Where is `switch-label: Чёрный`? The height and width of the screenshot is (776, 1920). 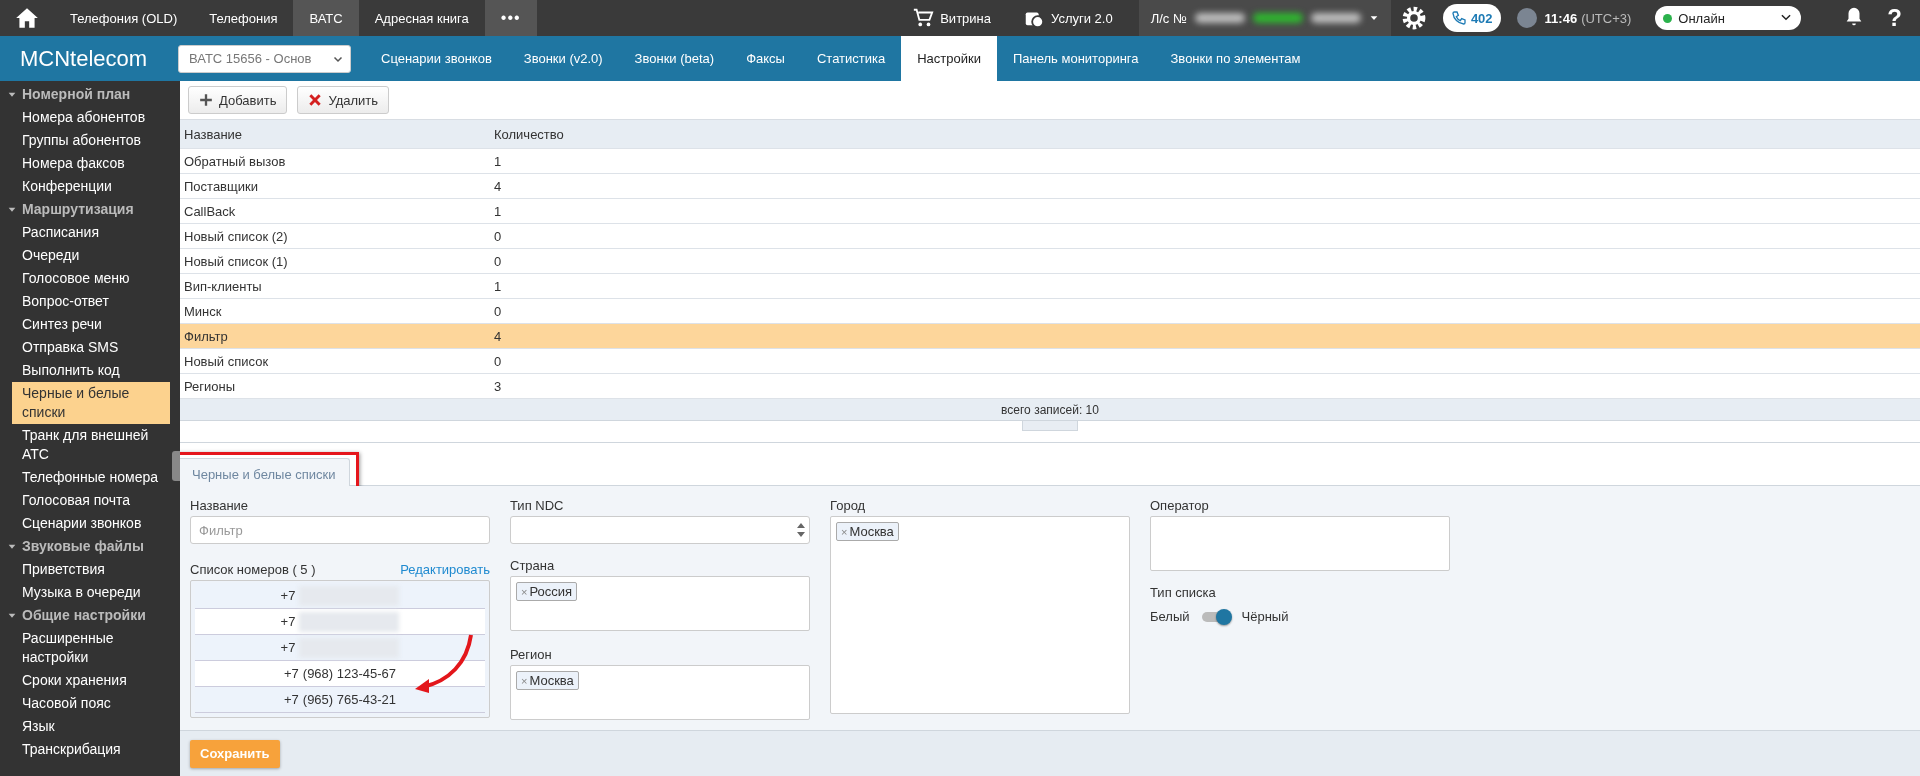
switch-label: Чёрный is located at coordinates (1265, 616).